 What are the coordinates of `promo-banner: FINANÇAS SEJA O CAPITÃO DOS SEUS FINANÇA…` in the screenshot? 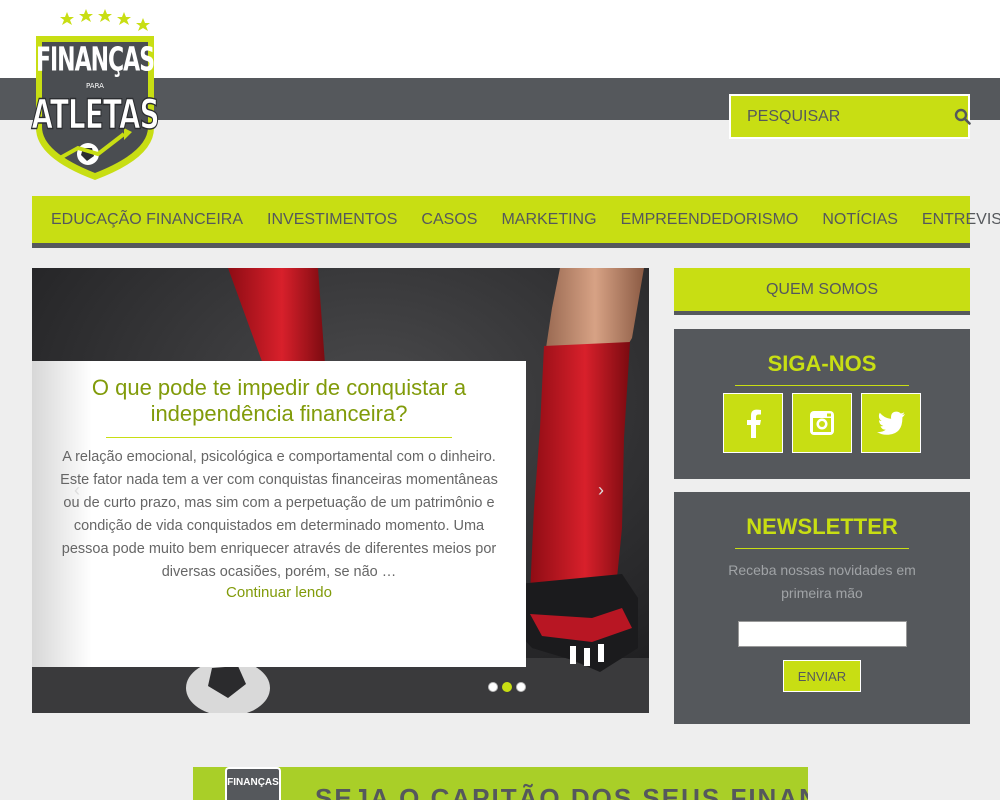 It's located at (500, 783).